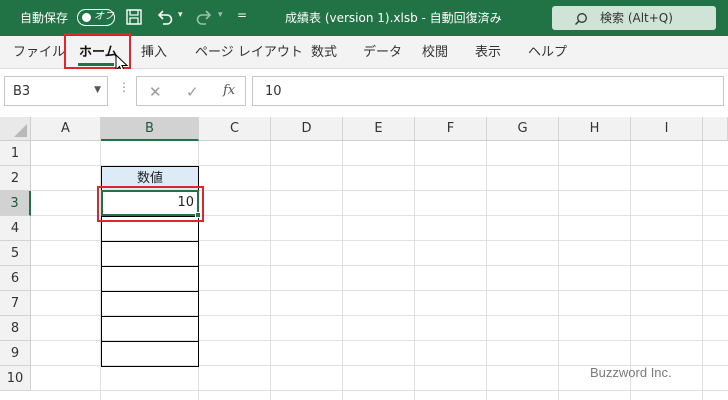 The height and width of the screenshot is (400, 728). What do you see at coordinates (273, 91) in the screenshot?
I see `formula-value: 10` at bounding box center [273, 91].